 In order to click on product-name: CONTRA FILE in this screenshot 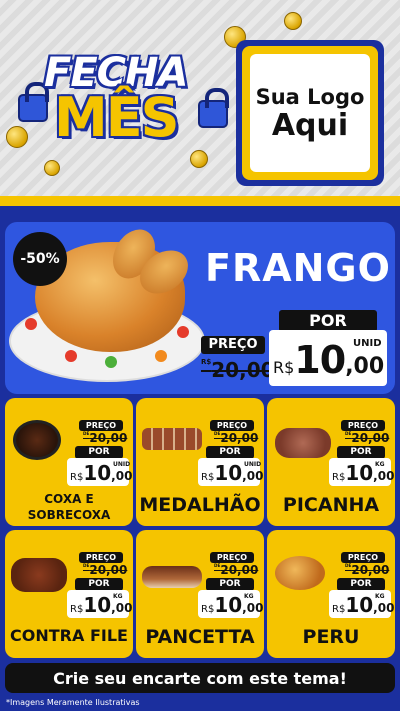, I will do `click(69, 635)`.